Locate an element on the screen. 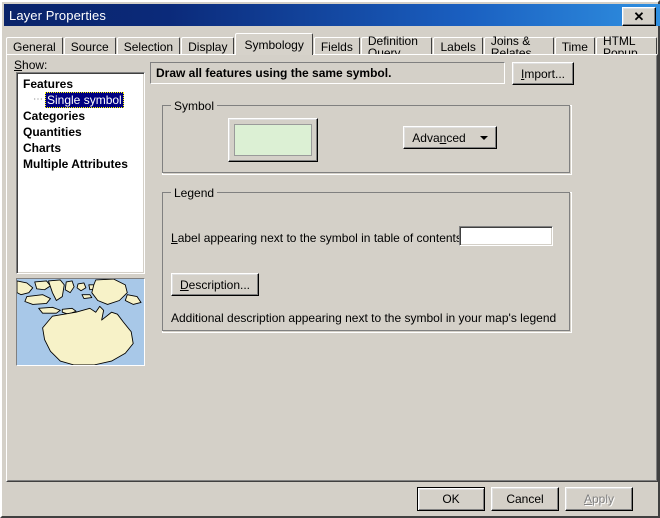  tab-labels: Labels is located at coordinates (458, 46).